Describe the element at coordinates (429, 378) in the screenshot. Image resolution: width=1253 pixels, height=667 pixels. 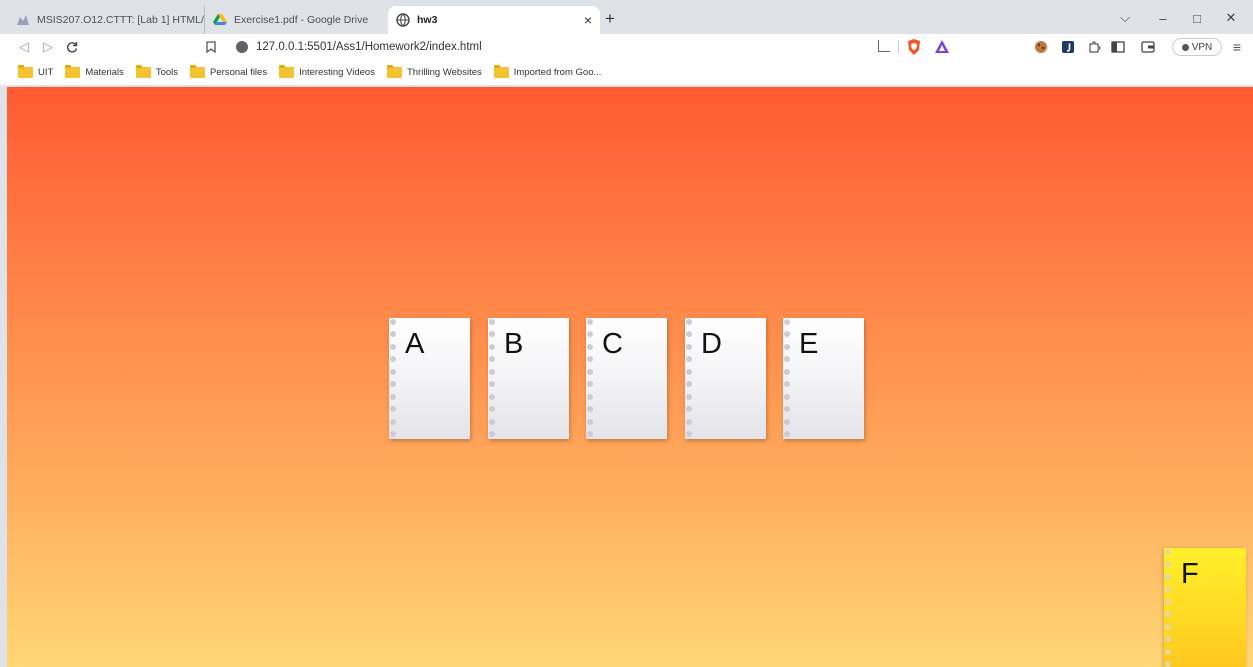
I see `card-a: A` at that location.